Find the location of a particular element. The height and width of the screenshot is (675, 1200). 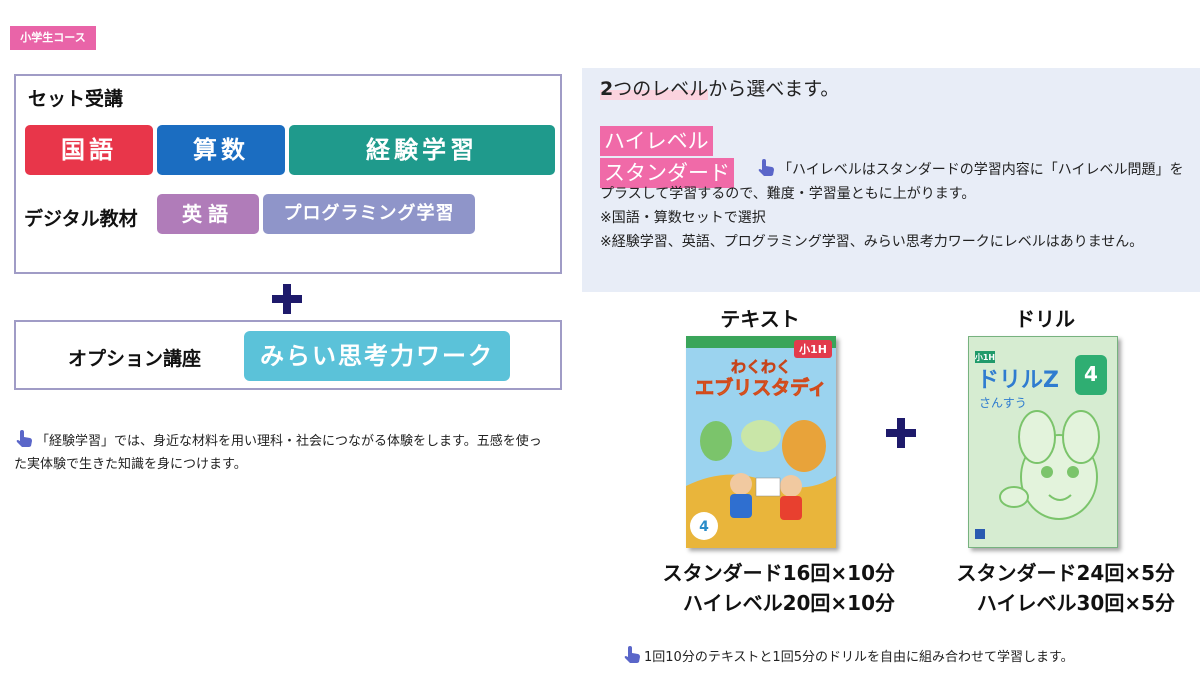

text-book-month: 4 is located at coordinates (704, 527).